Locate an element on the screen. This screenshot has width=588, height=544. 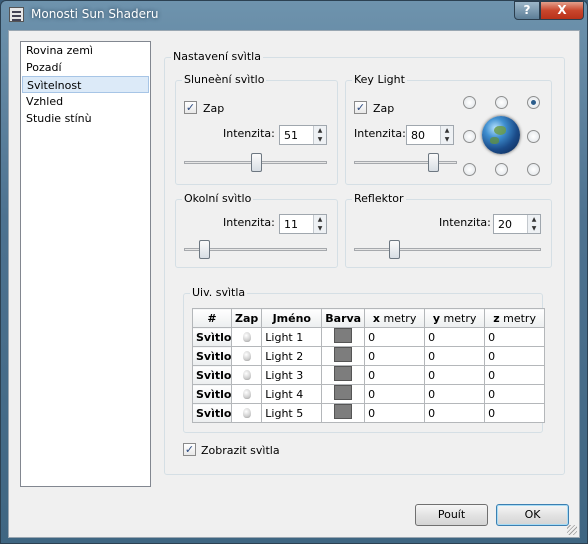
col-header-x: x metry is located at coordinates (395, 318).